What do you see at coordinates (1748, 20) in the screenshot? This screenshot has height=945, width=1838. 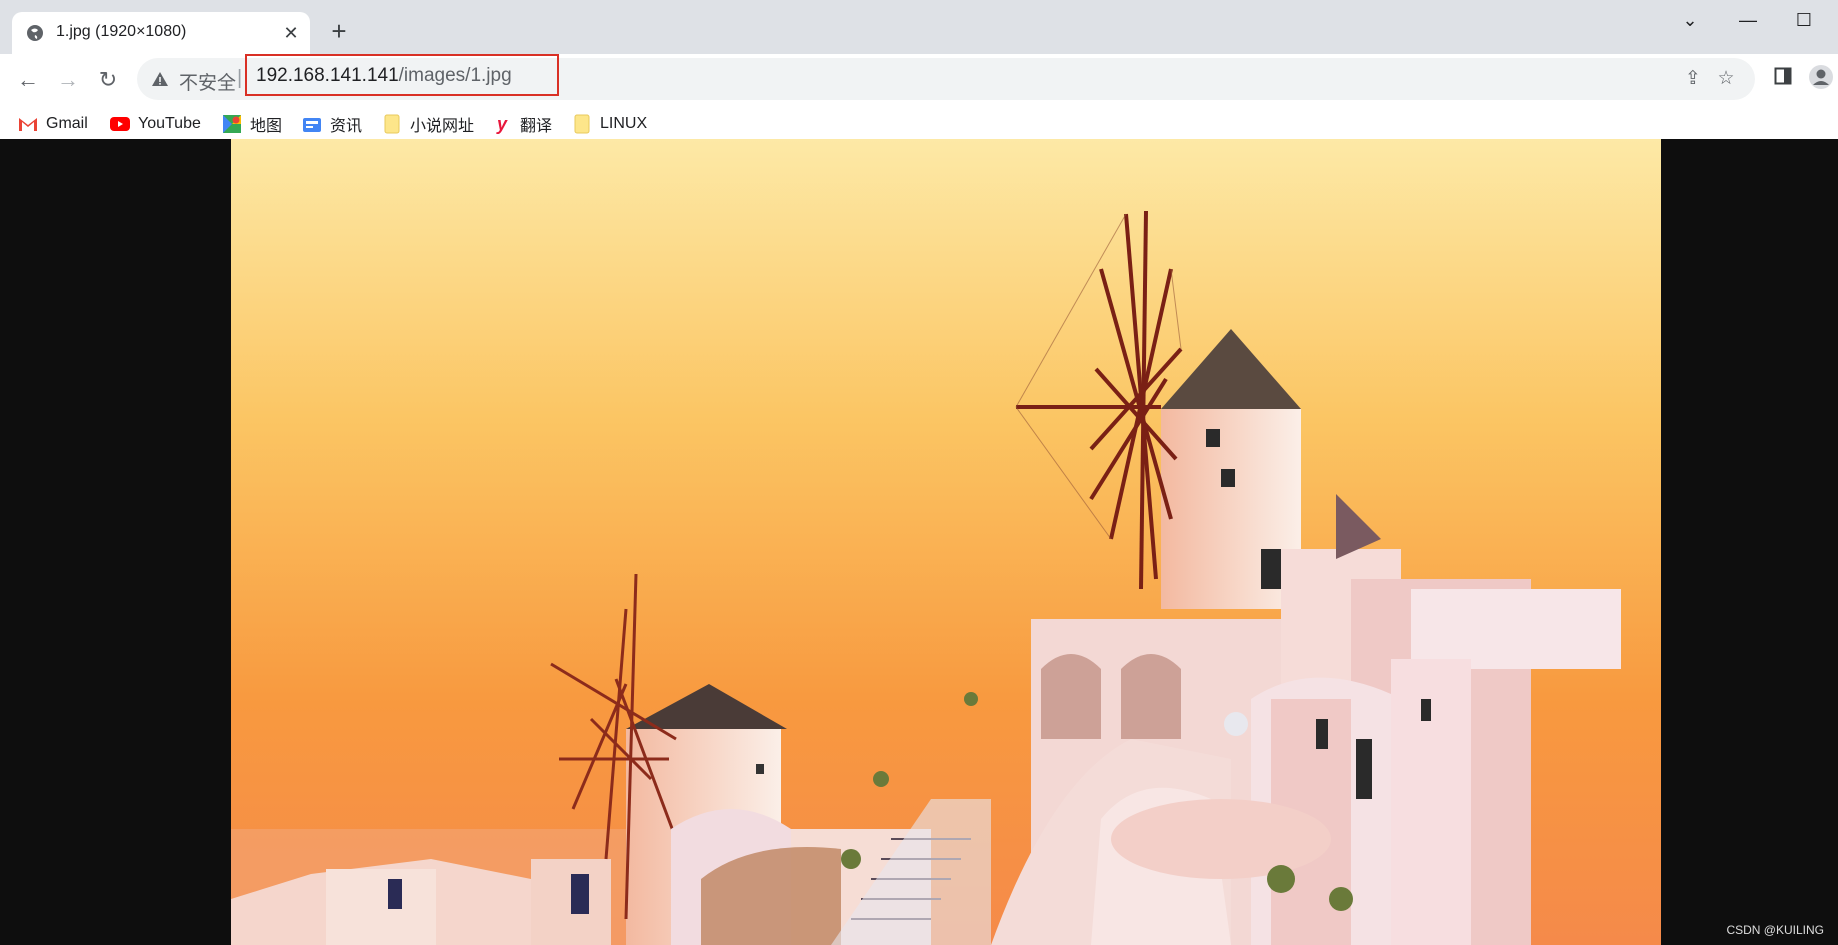 I see `minimize-button: —` at bounding box center [1748, 20].